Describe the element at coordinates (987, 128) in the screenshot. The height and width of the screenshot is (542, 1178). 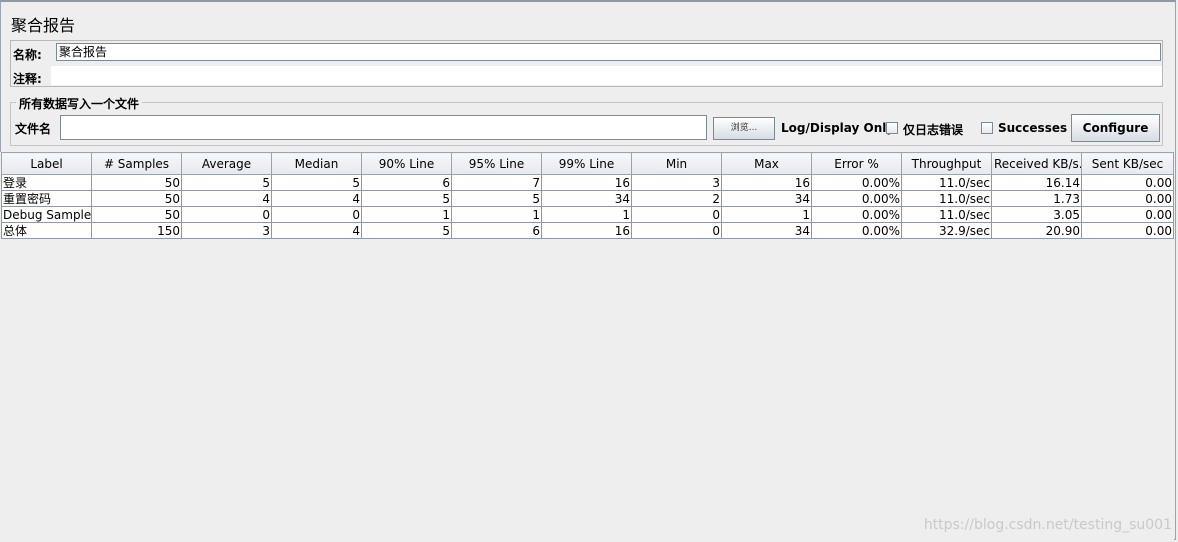
I see `successes-checkbox` at that location.